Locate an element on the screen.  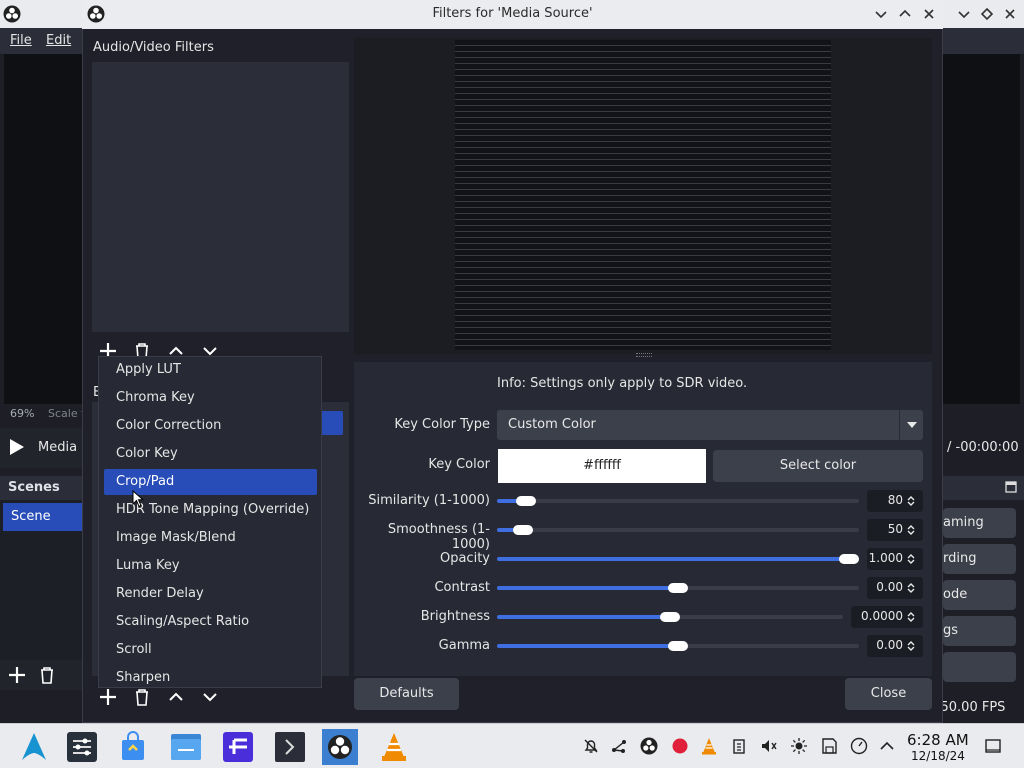
av-filters-list is located at coordinates (220, 197).